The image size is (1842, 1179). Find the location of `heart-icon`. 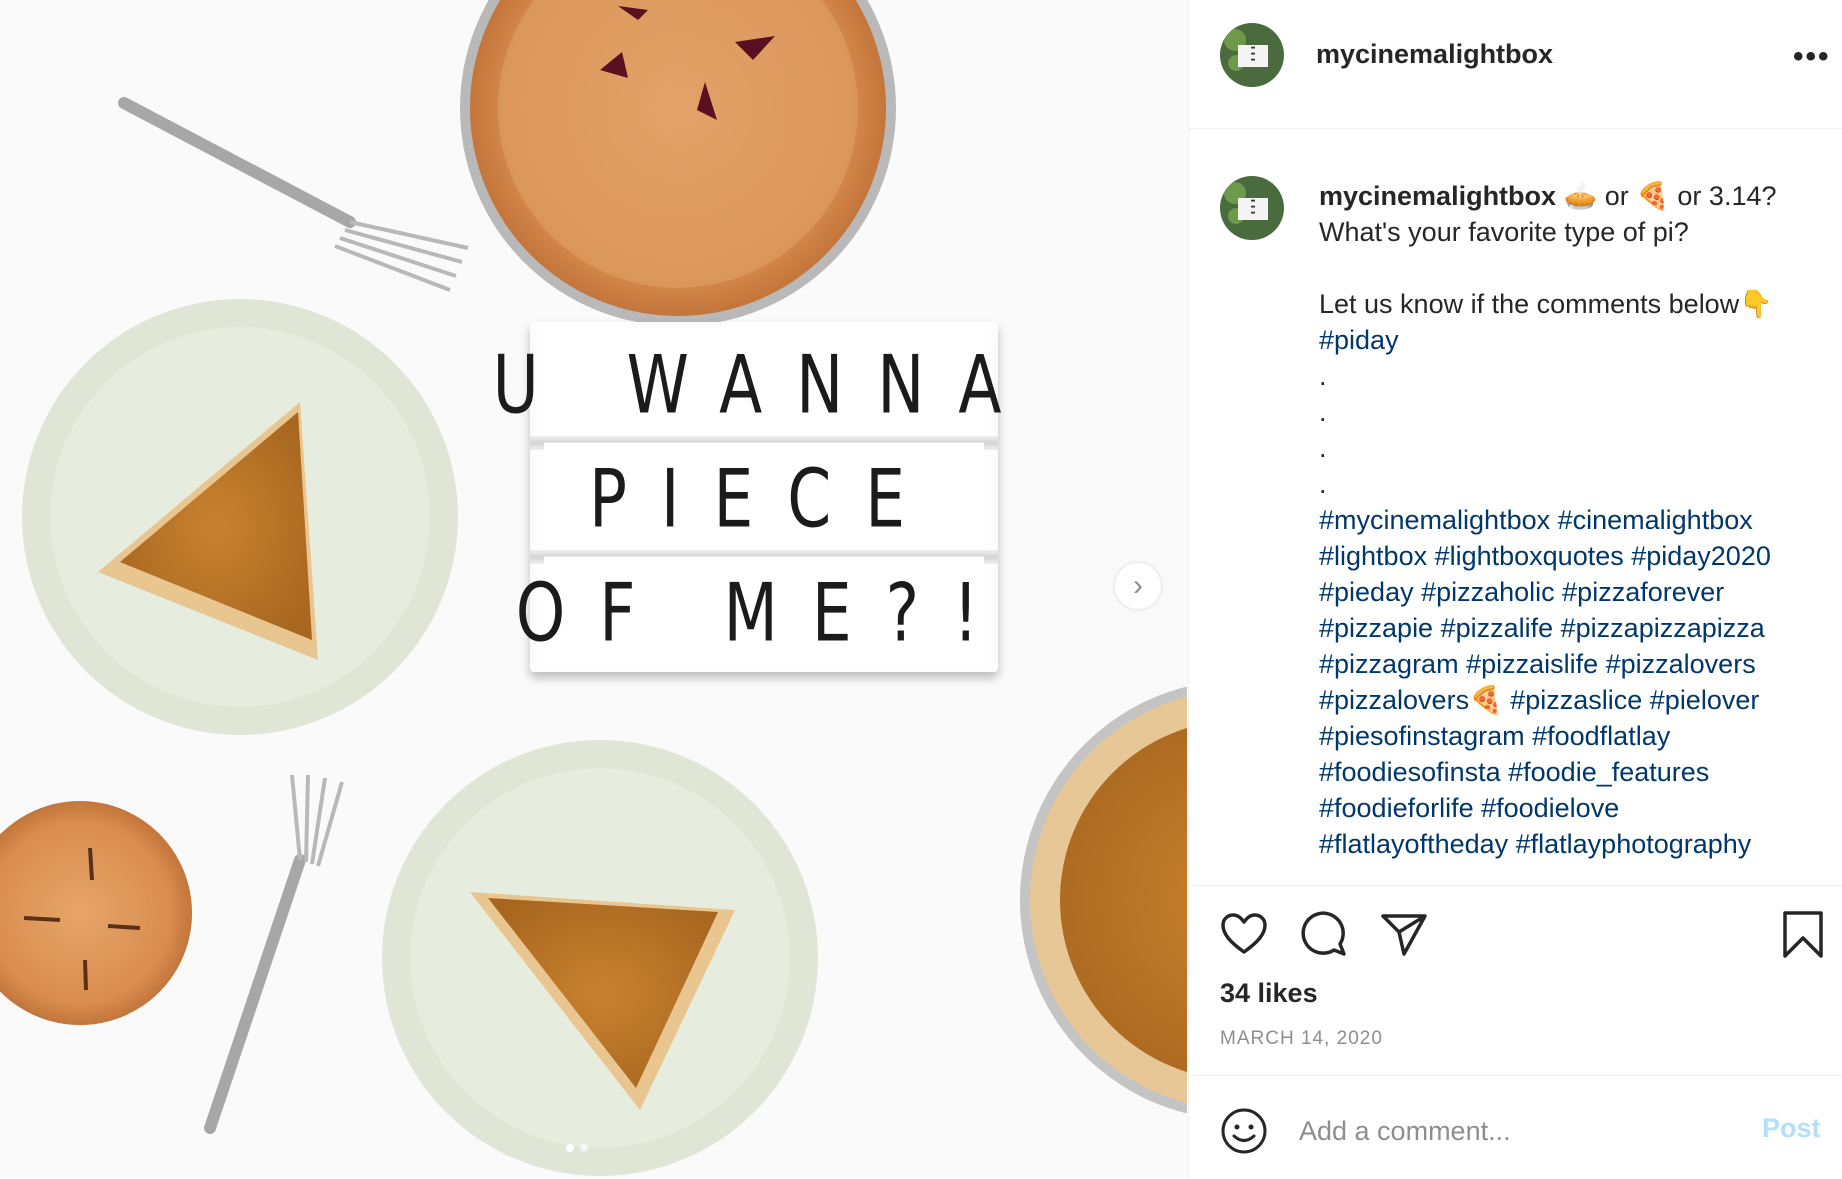

heart-icon is located at coordinates (1244, 933).